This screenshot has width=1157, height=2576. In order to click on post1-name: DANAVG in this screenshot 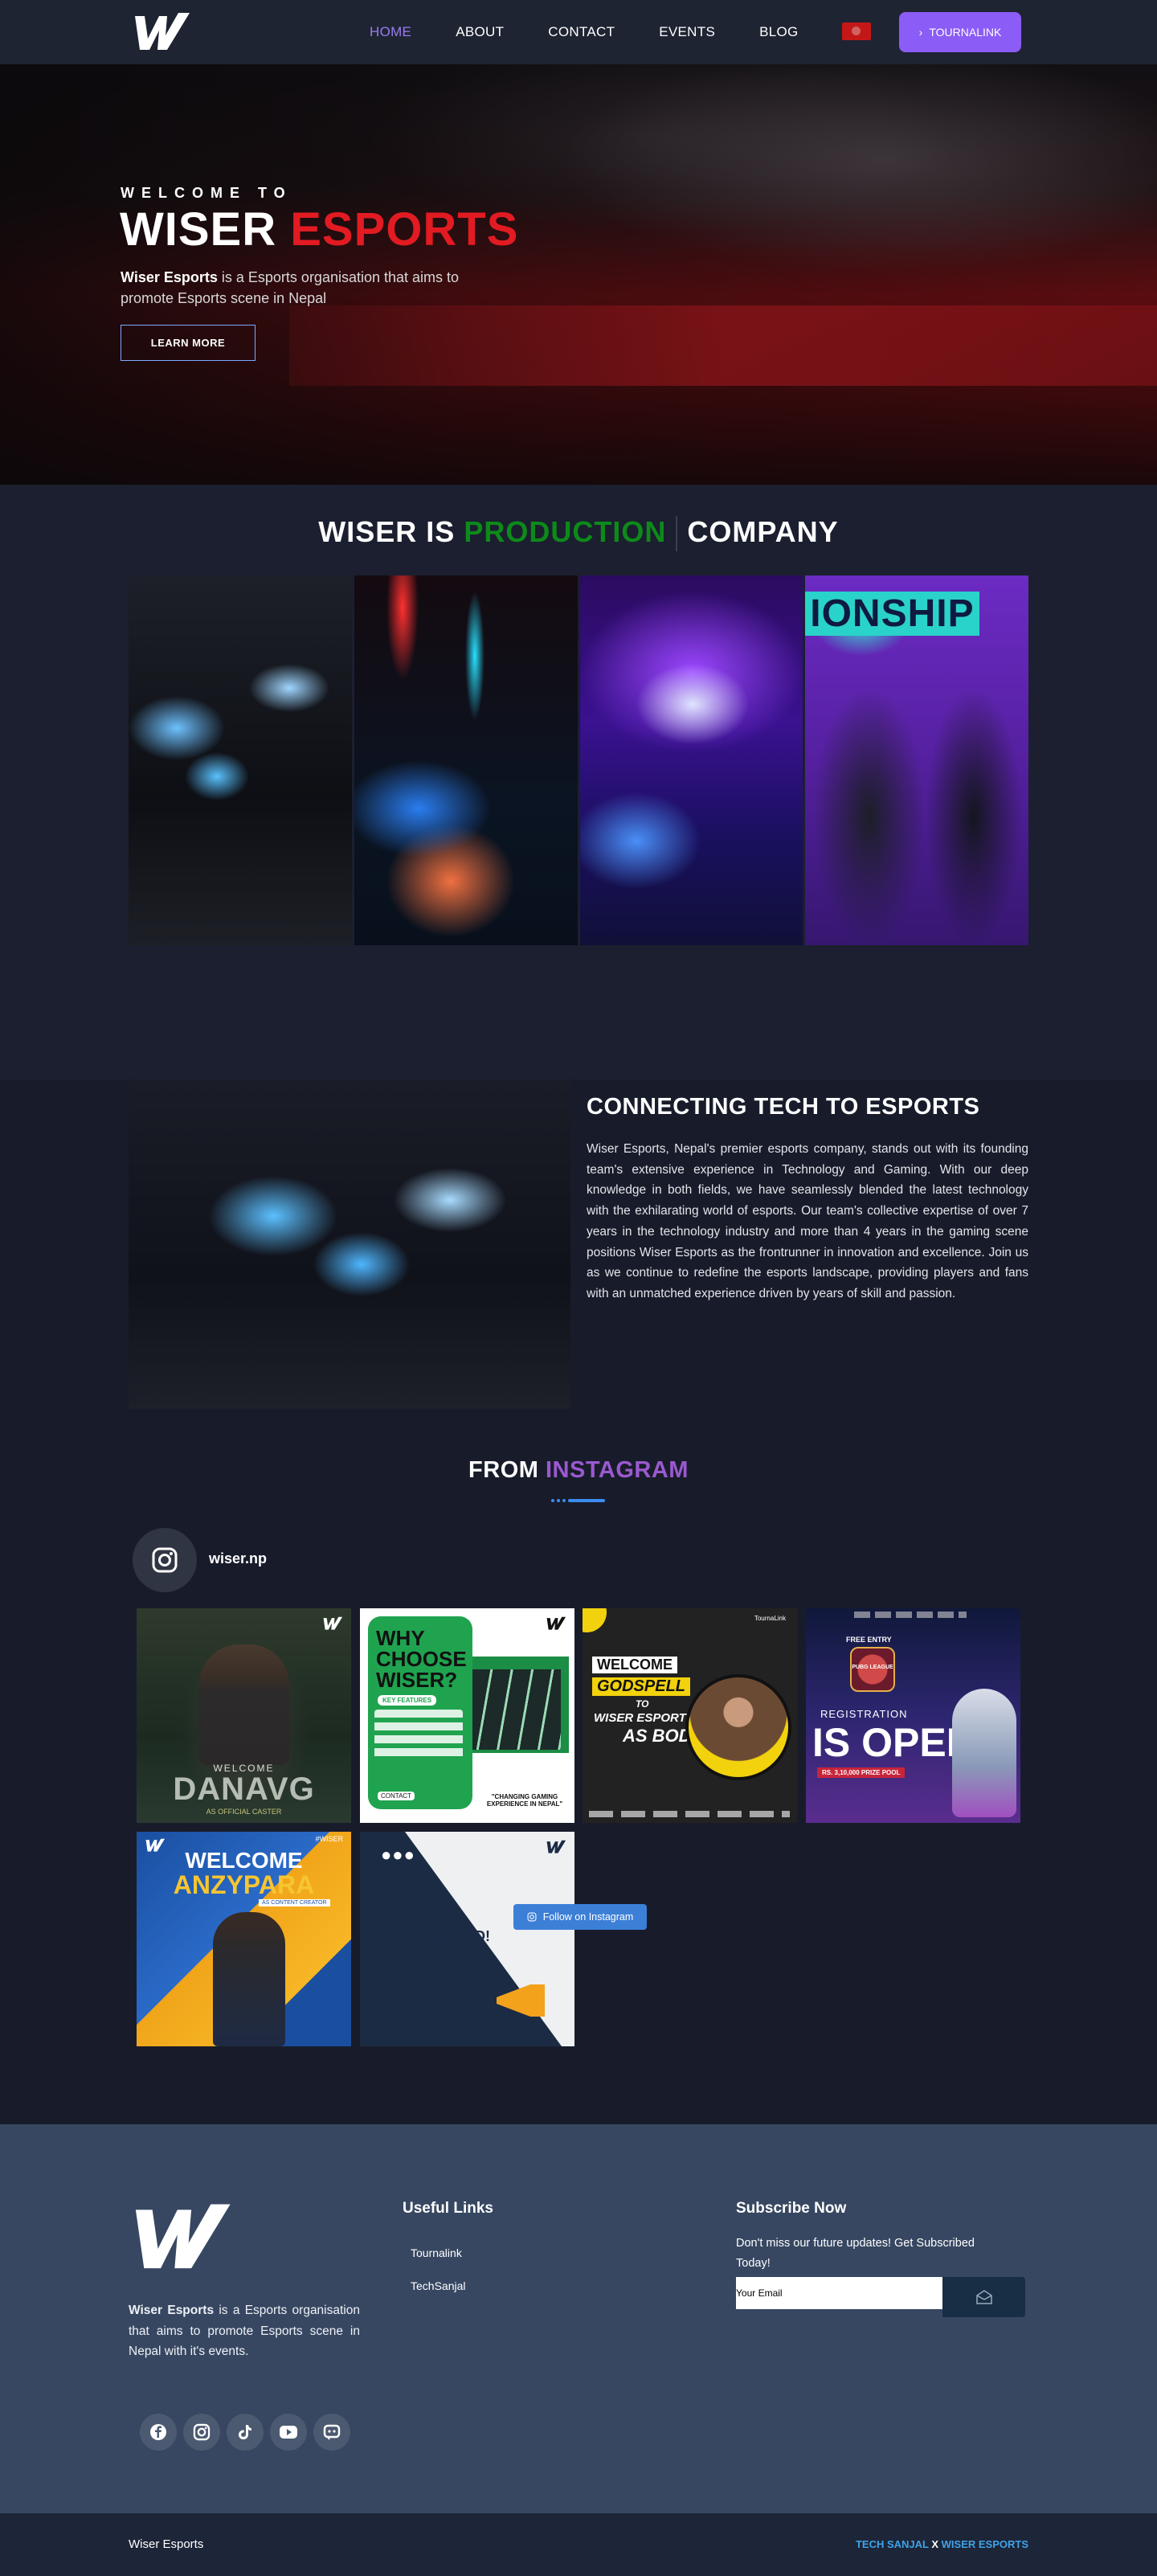, I will do `click(244, 1789)`.